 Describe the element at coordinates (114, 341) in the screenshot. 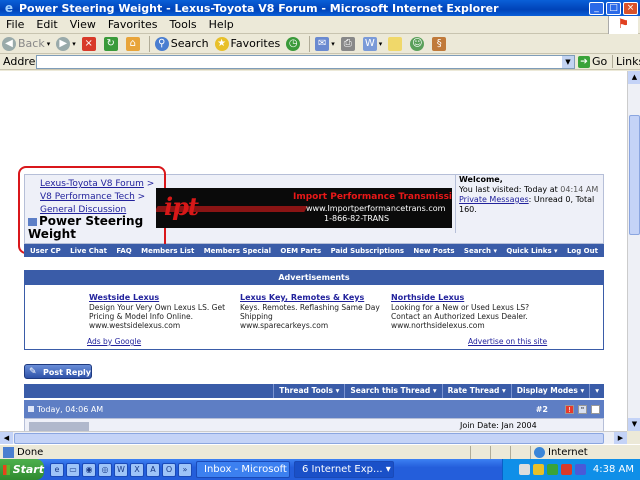

I see `ads-by-google-link: Ads by Google` at that location.